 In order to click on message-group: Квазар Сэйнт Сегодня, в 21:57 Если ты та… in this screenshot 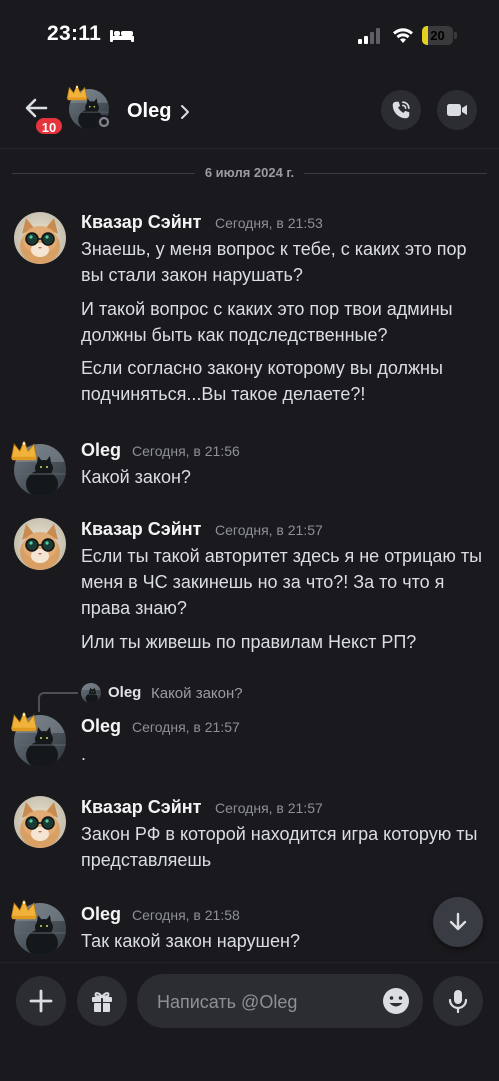, I will do `click(249, 585)`.